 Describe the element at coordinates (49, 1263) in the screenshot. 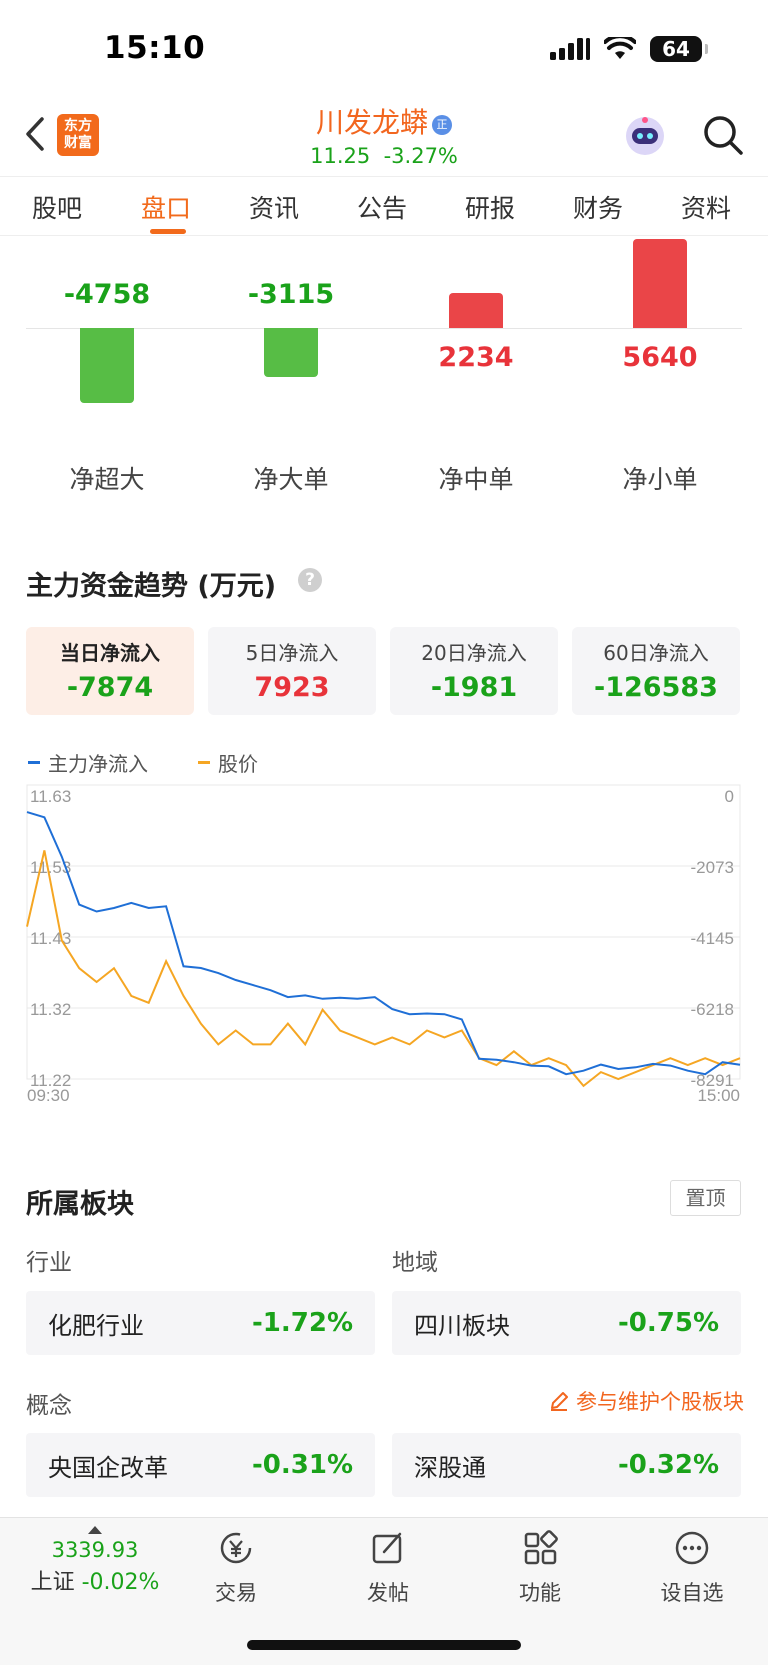

I see `industry-label: 行业` at that location.